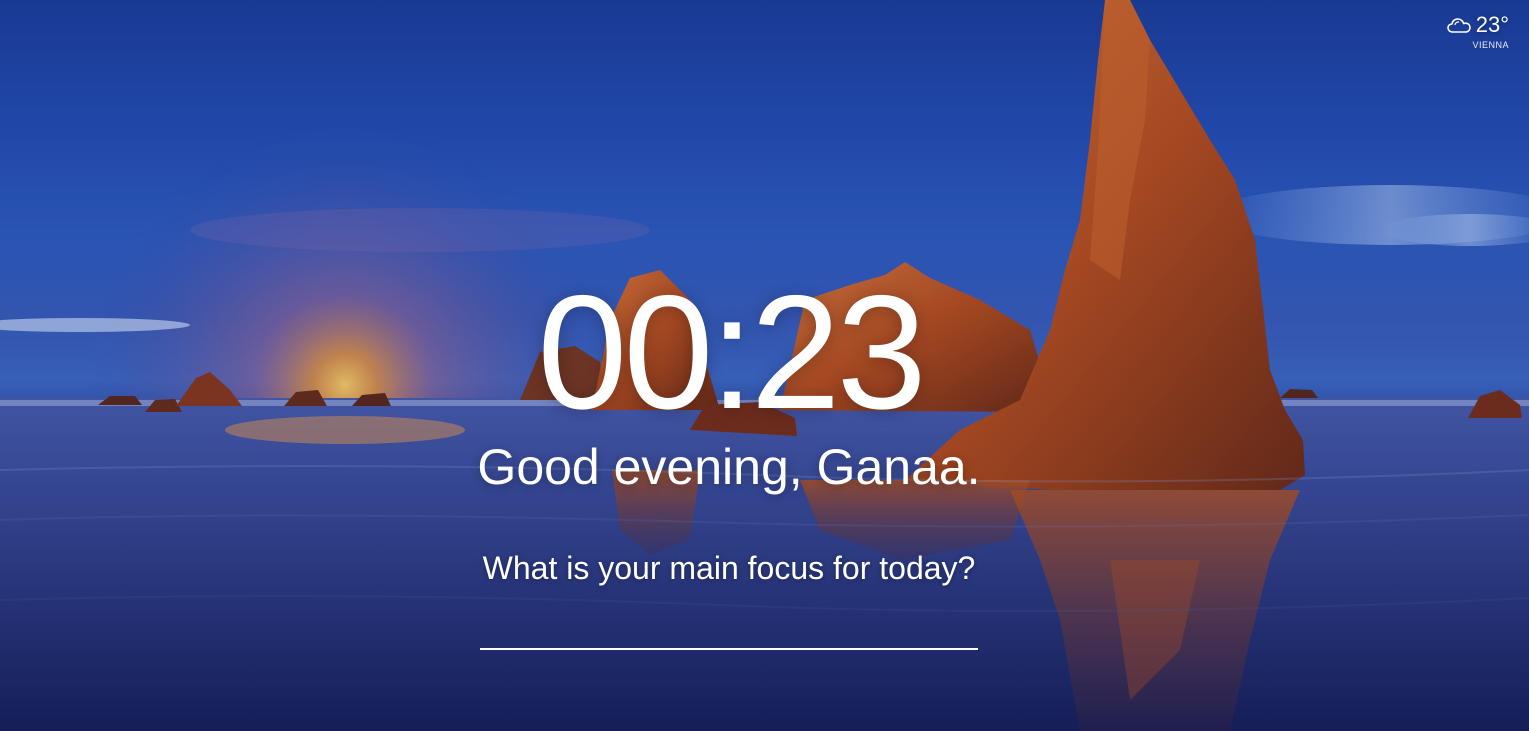  What do you see at coordinates (729, 568) in the screenshot?
I see `focus-question: What is your main focus for today?` at bounding box center [729, 568].